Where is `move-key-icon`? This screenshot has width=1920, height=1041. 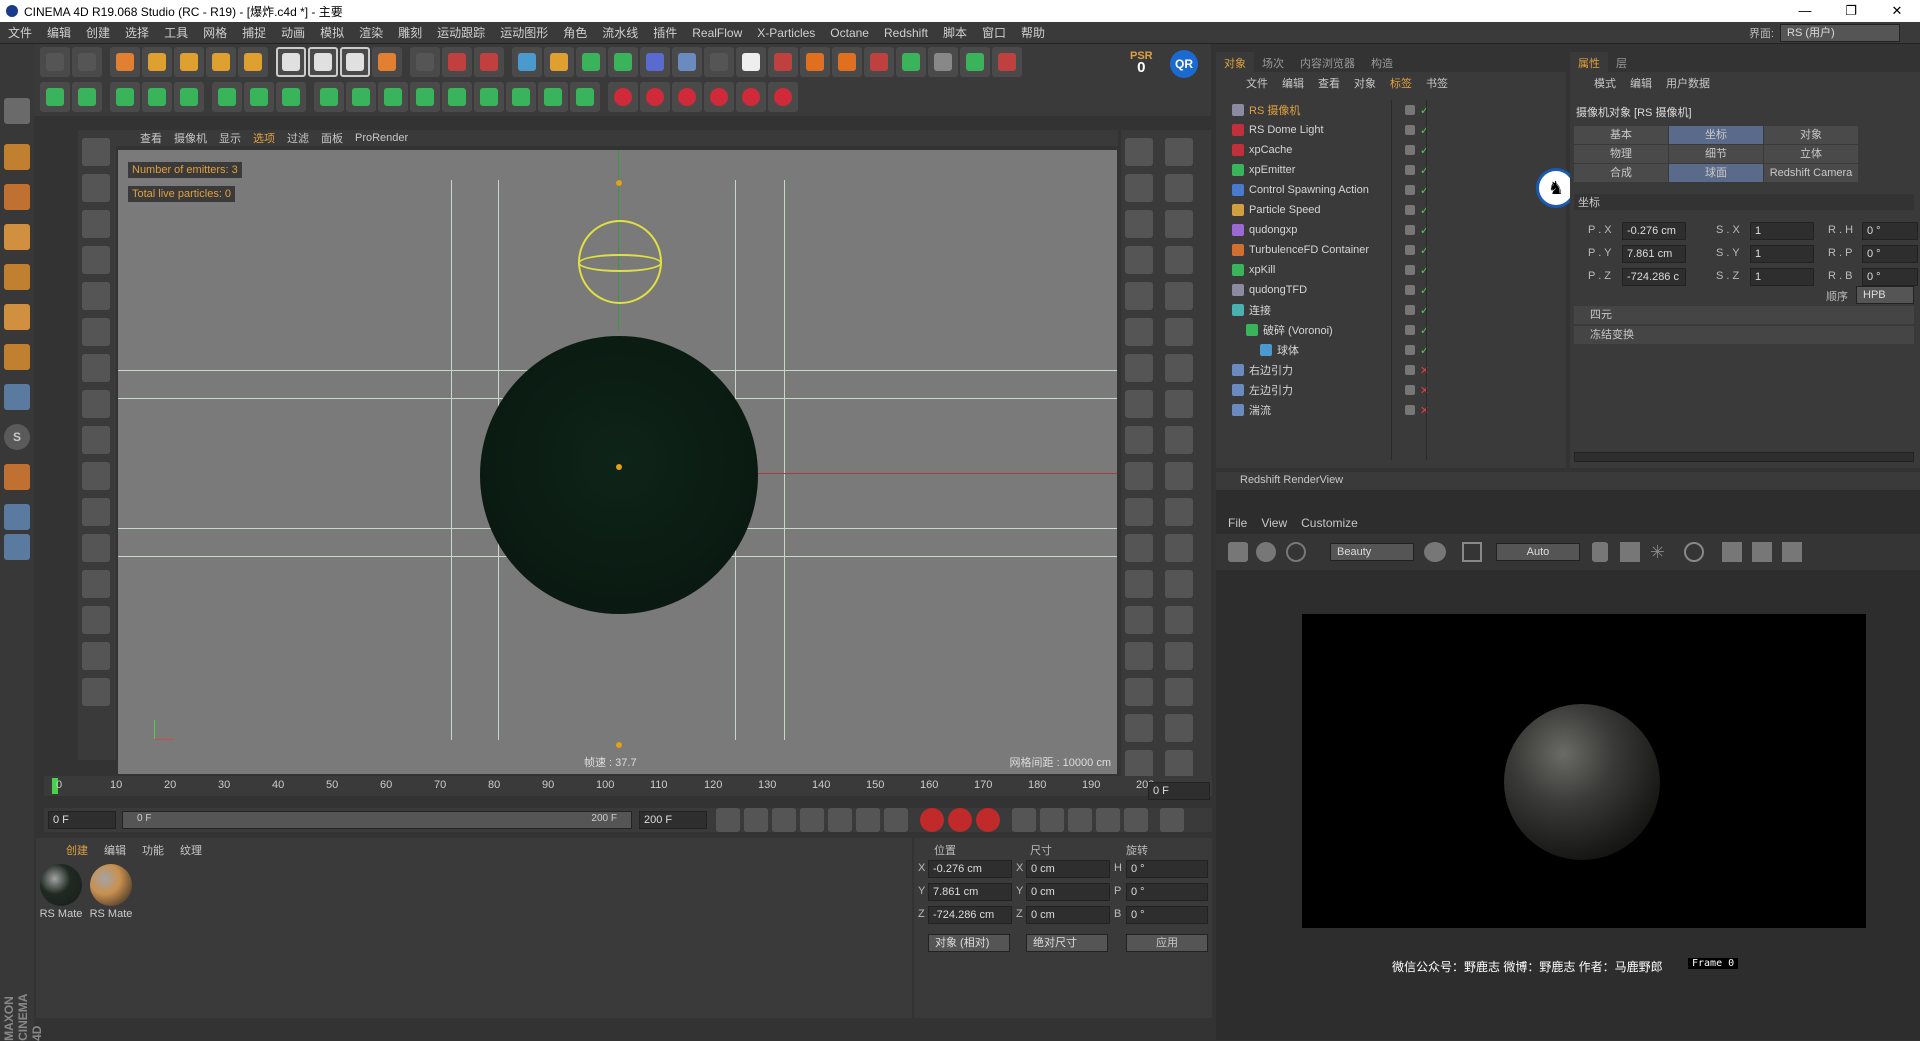
move-key-icon is located at coordinates (1024, 820).